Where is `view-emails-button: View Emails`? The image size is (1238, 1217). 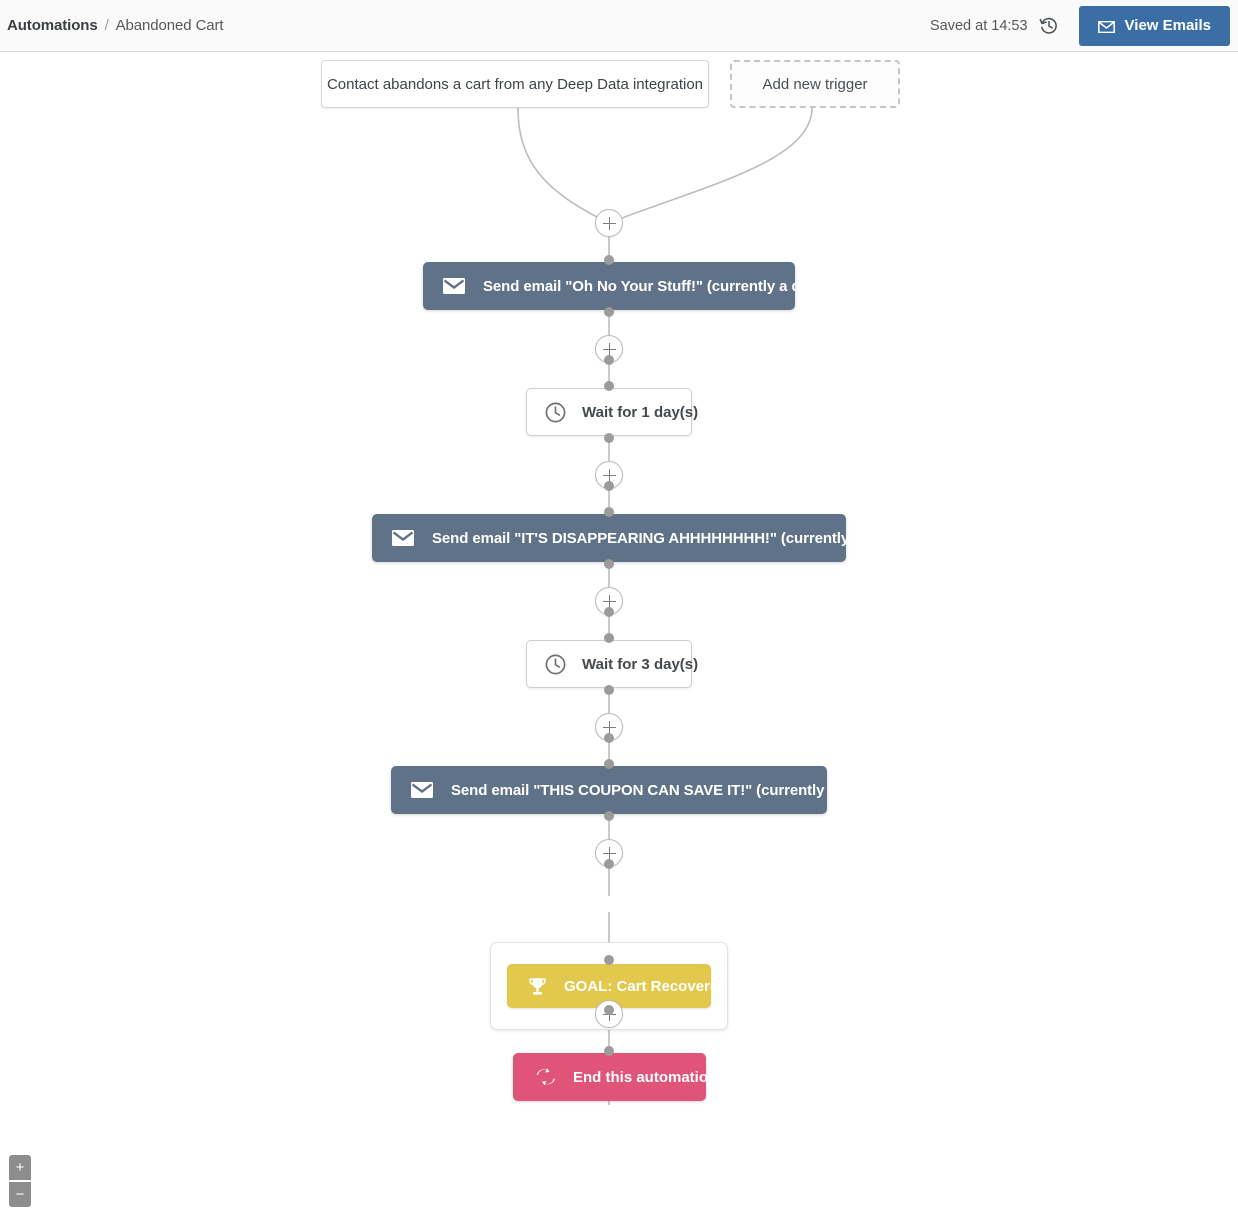
view-emails-button: View Emails is located at coordinates (1154, 25).